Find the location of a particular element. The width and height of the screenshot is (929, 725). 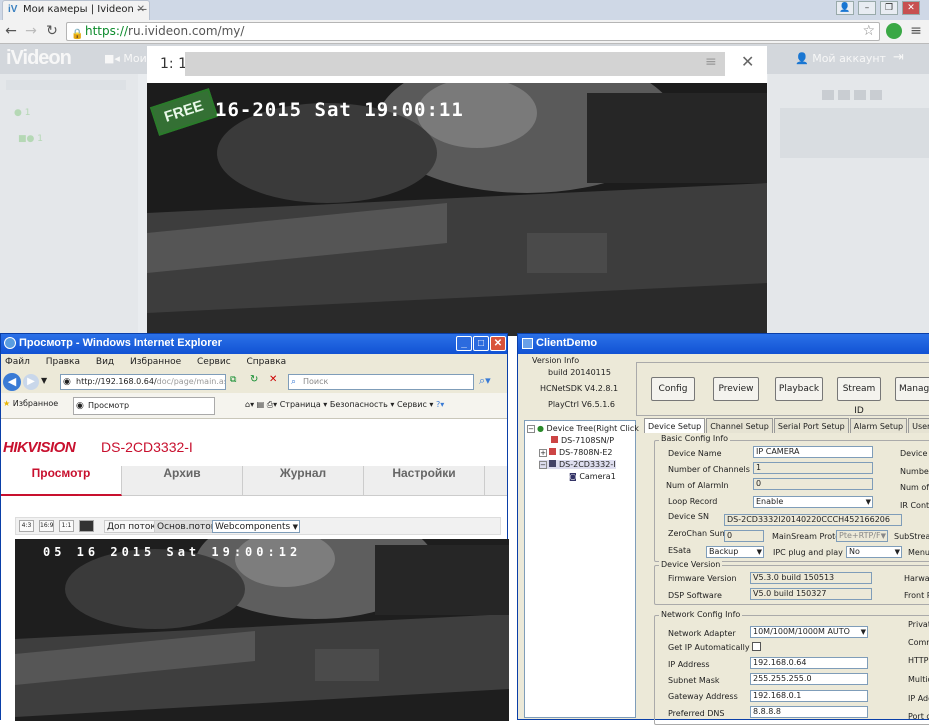

aspect-original-icon: 1:1 is located at coordinates (66, 526).